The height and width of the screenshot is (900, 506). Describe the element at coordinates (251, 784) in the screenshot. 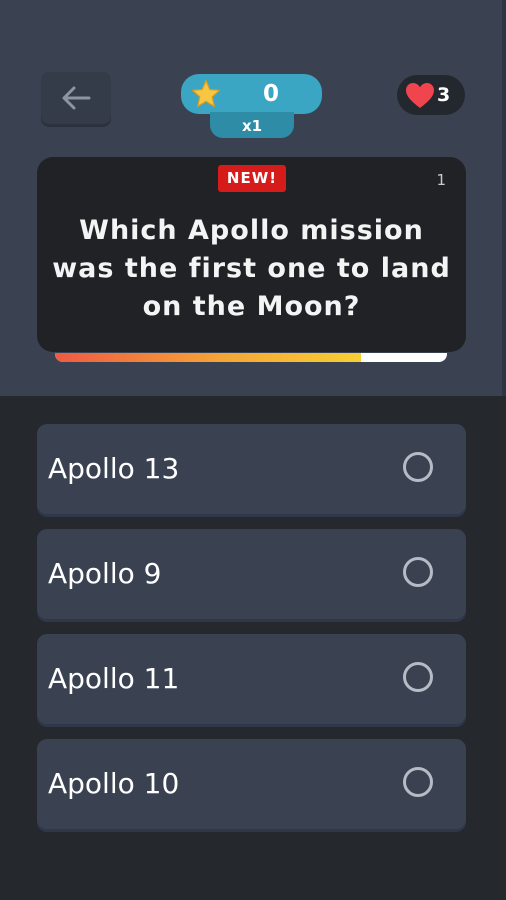

I see `answer-option-4: Apollo 10` at that location.